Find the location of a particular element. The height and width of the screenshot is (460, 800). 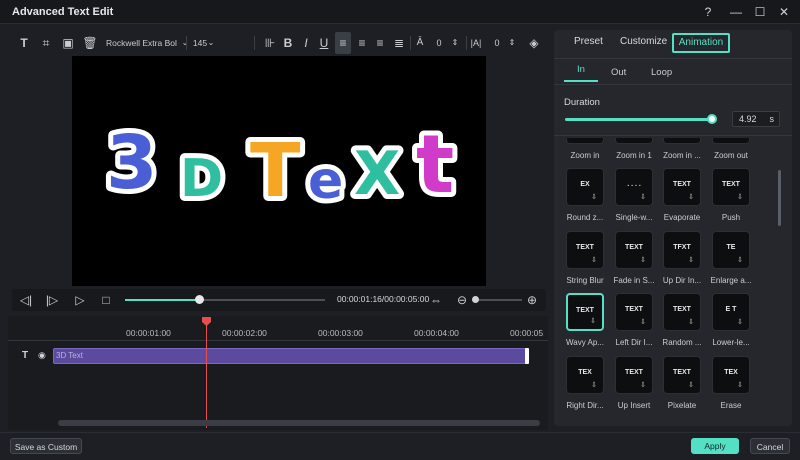

progress-knob is located at coordinates (199, 299).